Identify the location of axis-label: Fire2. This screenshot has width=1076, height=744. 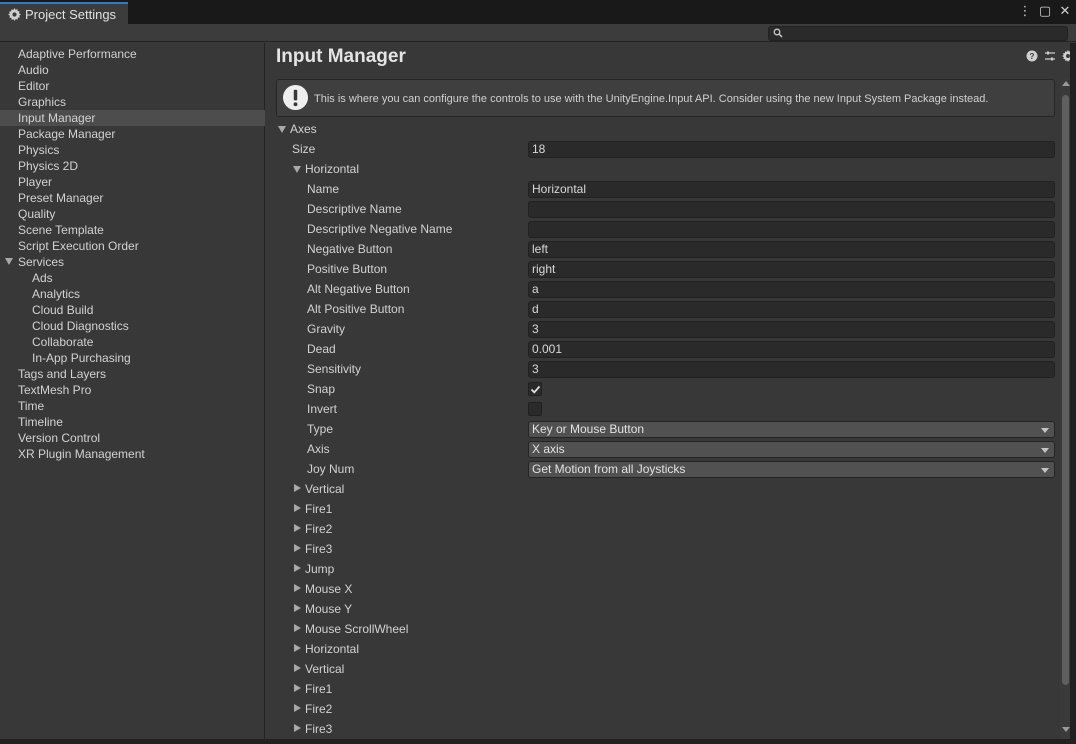
(319, 529).